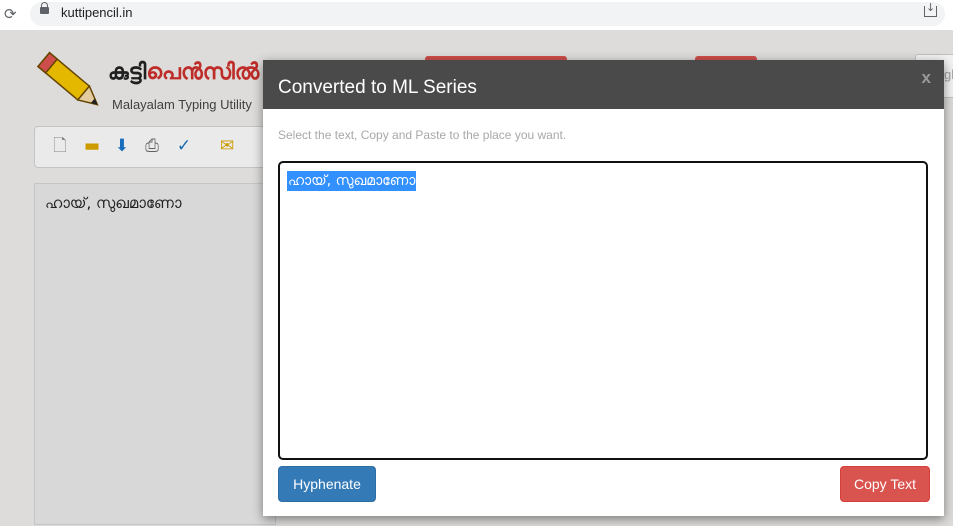 The height and width of the screenshot is (526, 953). Describe the element at coordinates (352, 181) in the screenshot. I see `selected-converted-text: ഹായ്, സുഖമാണോ` at that location.